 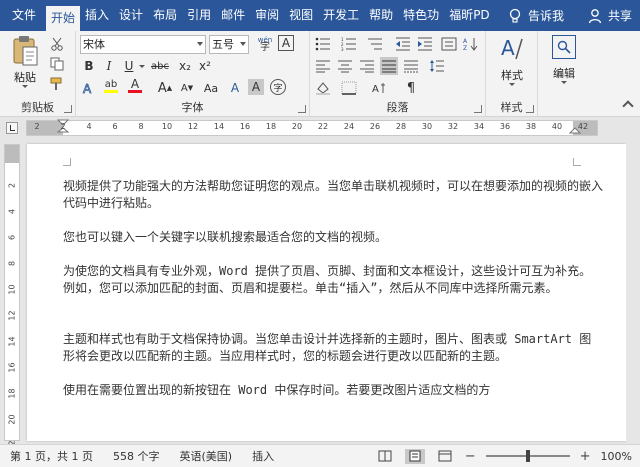 I want to click on italic-button: I, so click(x=109, y=66).